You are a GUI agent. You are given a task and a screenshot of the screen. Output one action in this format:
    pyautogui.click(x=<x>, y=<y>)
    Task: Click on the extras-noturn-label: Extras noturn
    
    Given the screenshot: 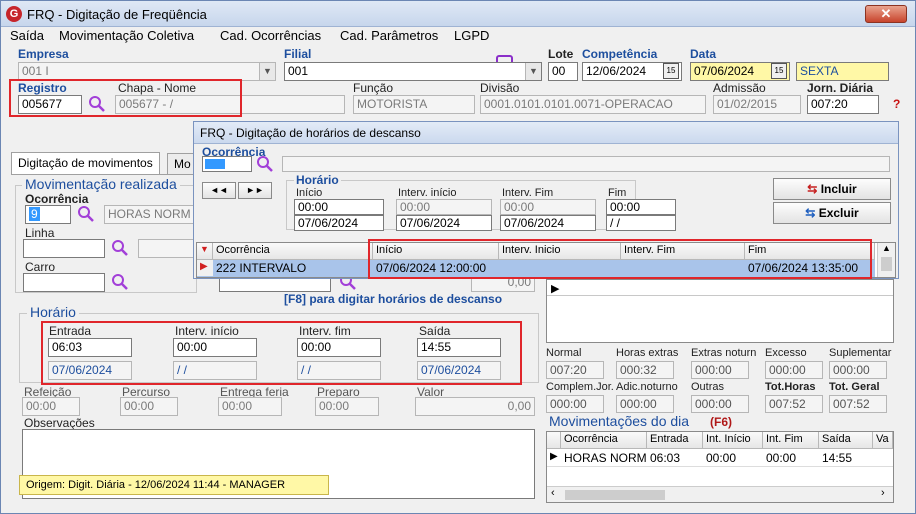 What is the action you would take?
    pyautogui.click(x=724, y=353)
    